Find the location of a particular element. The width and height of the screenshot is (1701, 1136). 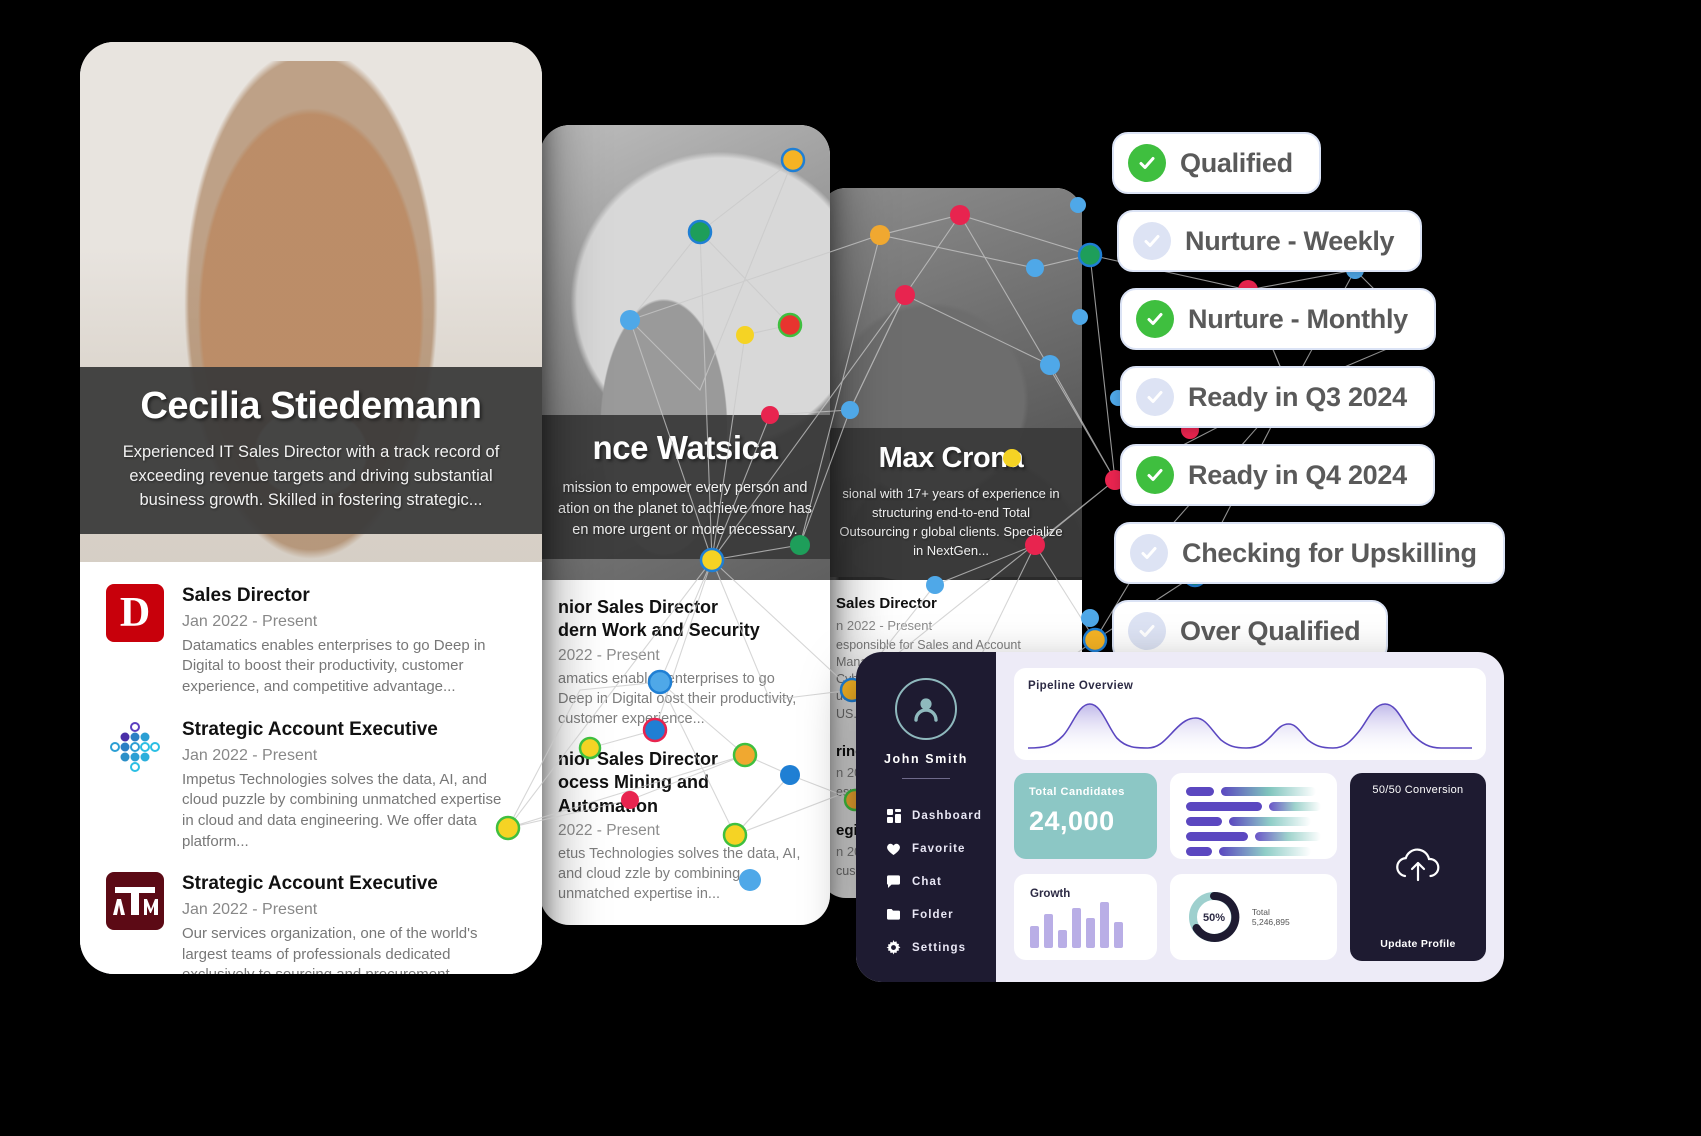

donut-total-value: 5,246,895 is located at coordinates (1270, 921).